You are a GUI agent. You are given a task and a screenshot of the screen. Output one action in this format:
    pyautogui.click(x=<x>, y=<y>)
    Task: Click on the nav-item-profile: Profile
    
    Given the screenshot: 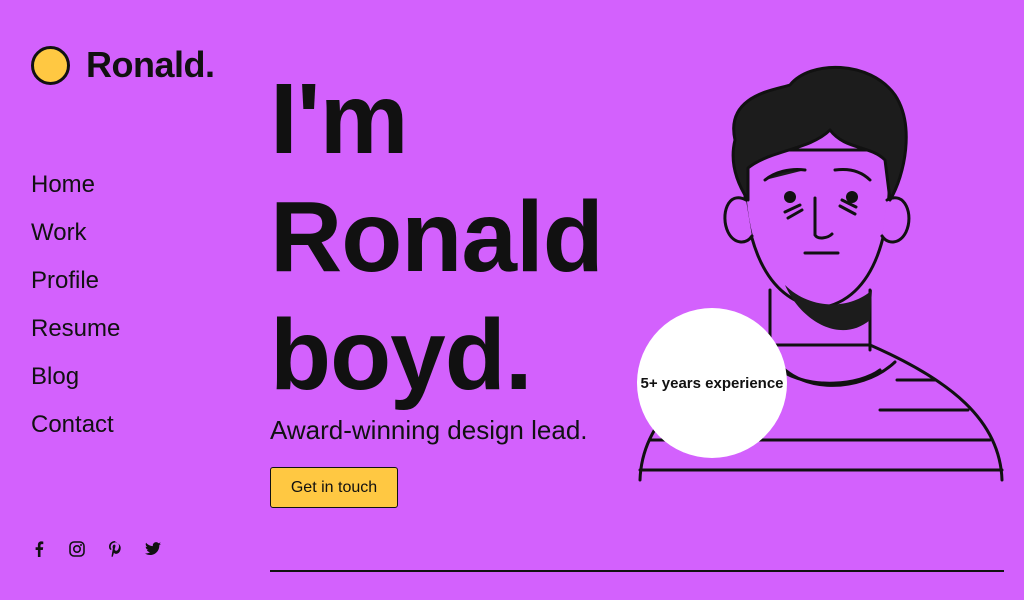 What is the action you would take?
    pyautogui.click(x=75, y=288)
    